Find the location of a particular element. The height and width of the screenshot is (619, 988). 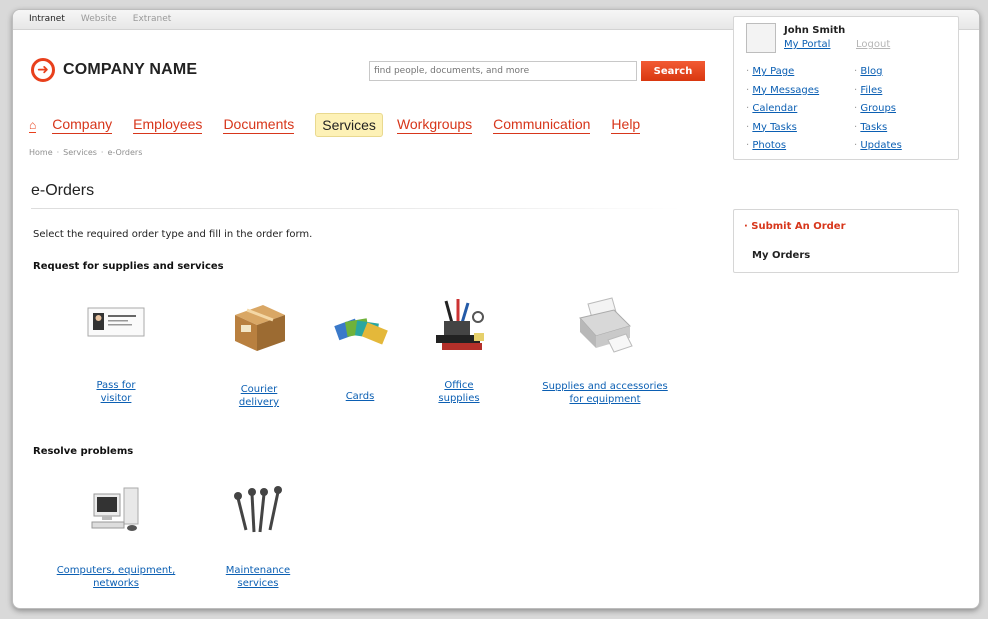

link-my-page: My Page is located at coordinates (773, 71).